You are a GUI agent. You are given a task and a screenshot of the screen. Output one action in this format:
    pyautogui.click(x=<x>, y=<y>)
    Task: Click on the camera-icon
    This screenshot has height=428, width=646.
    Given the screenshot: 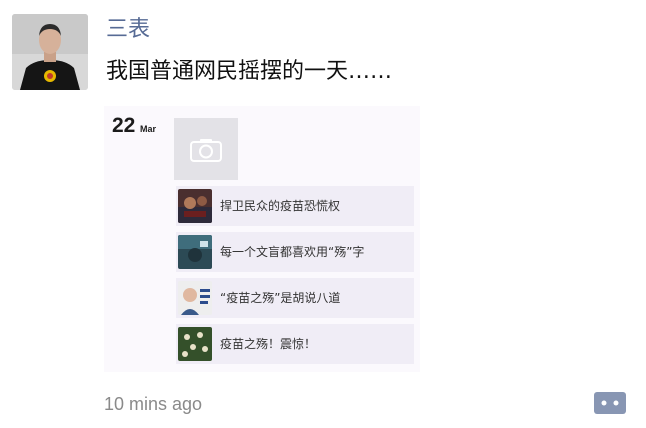 What is the action you would take?
    pyautogui.click(x=206, y=150)
    